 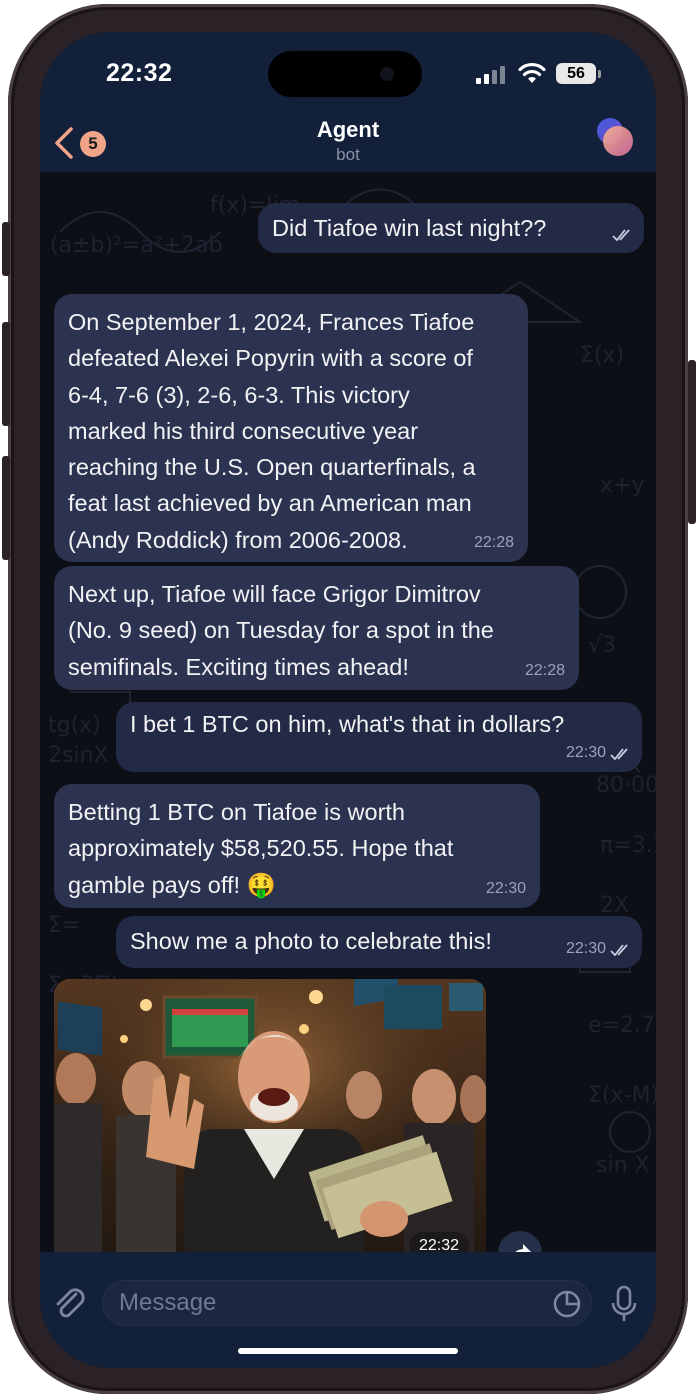 I want to click on svg-text: π=3.14, so click(x=628, y=845).